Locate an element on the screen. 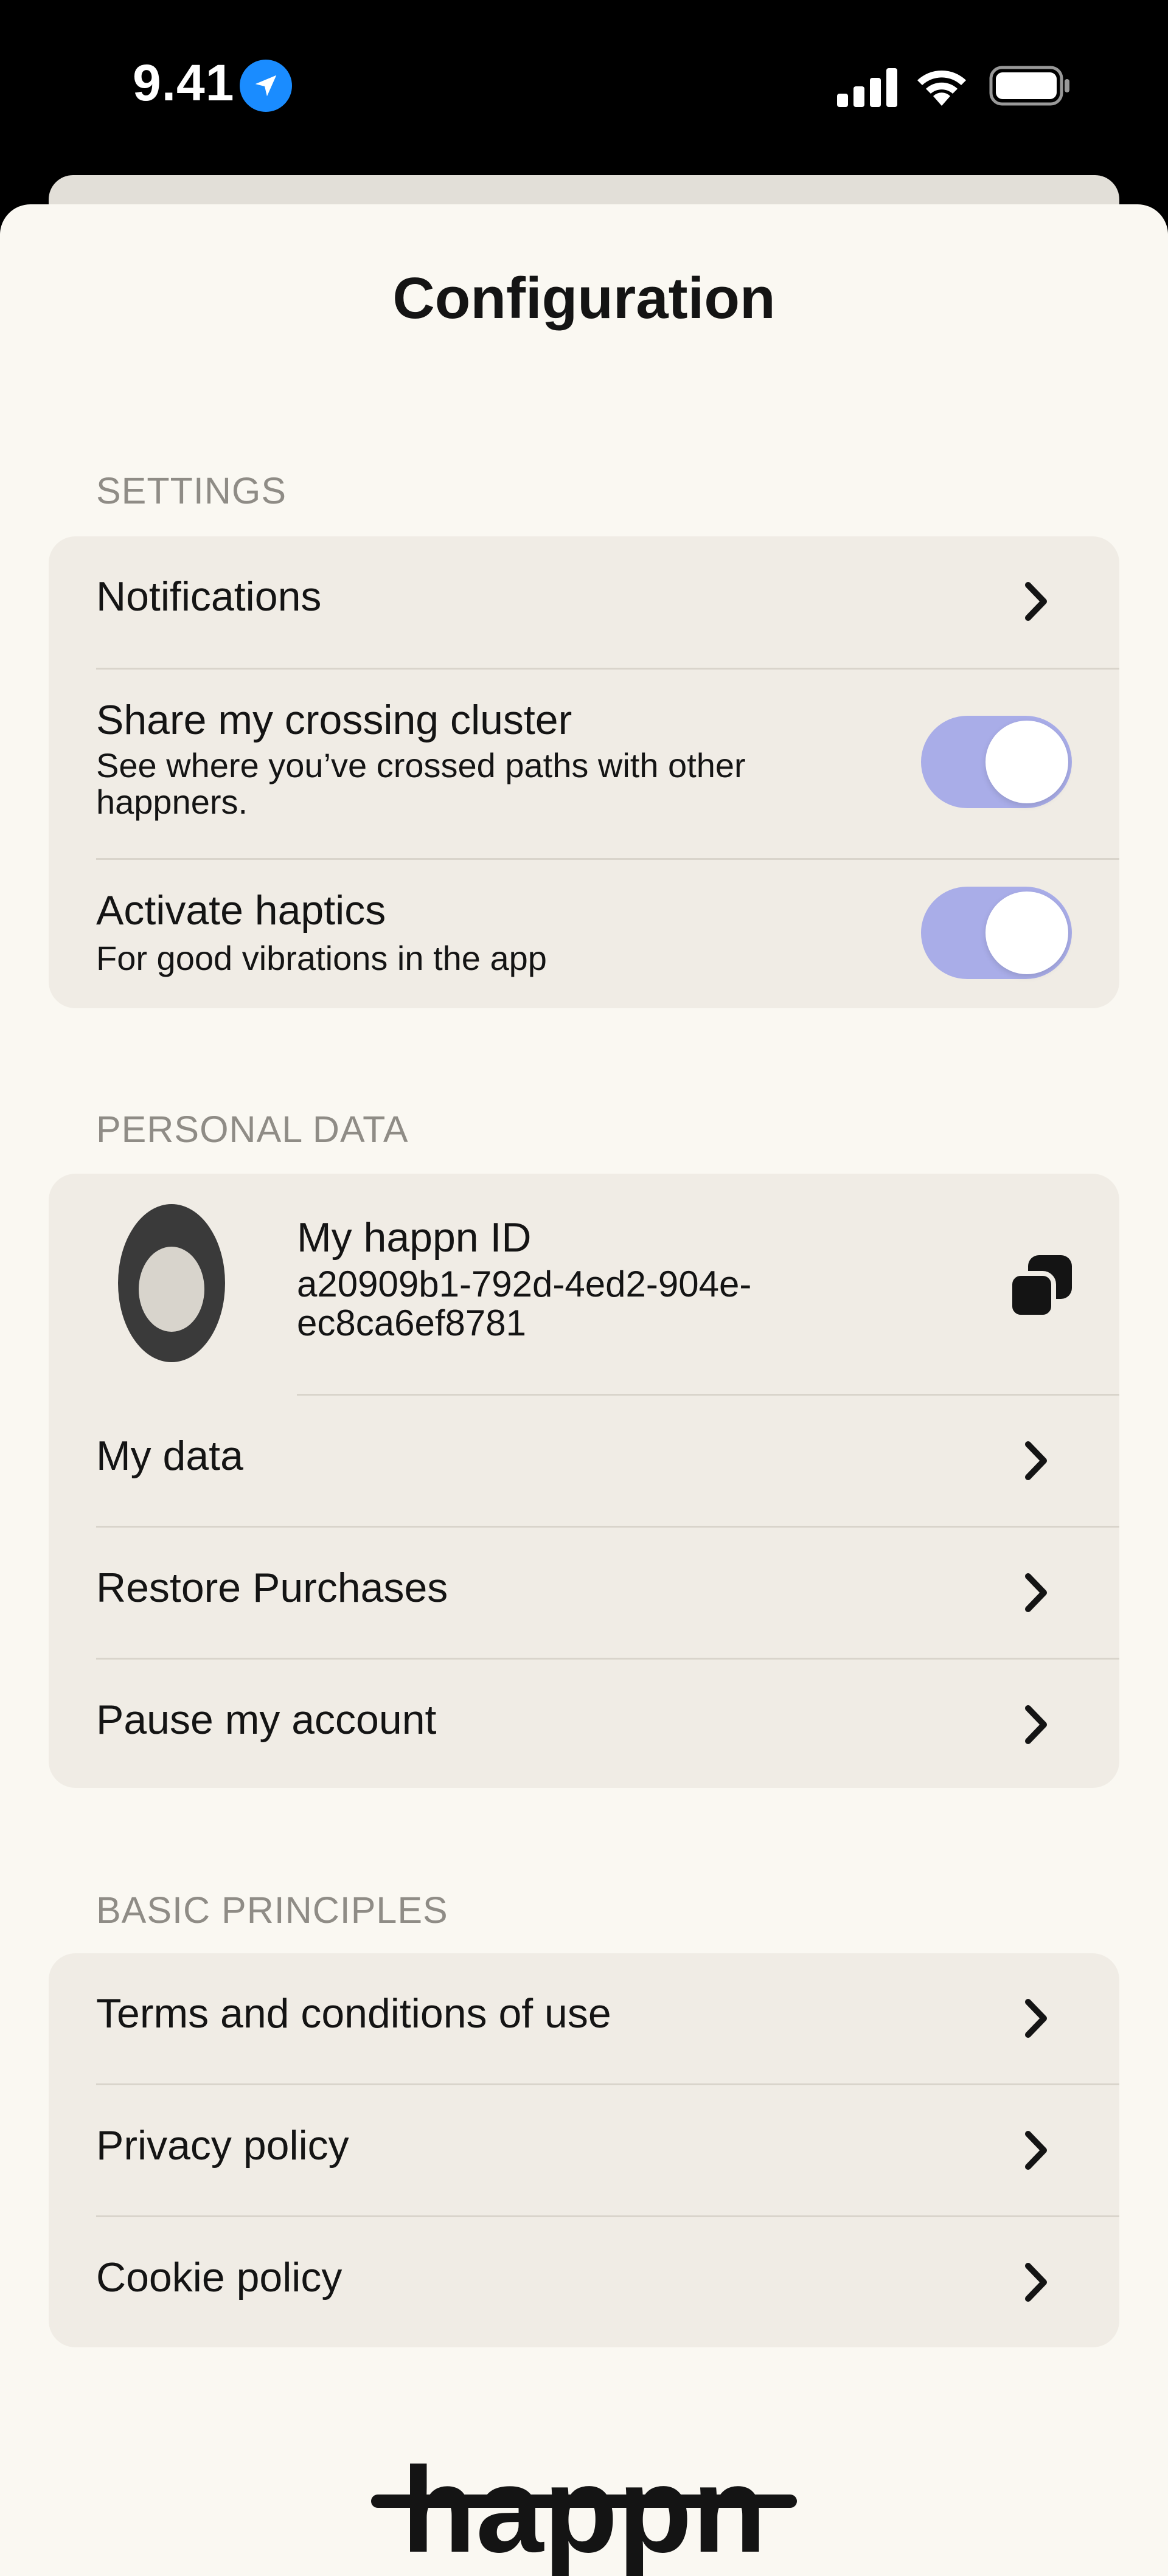 This screenshot has height=2576, width=1168. notifications-row: Notifications is located at coordinates (584, 602).